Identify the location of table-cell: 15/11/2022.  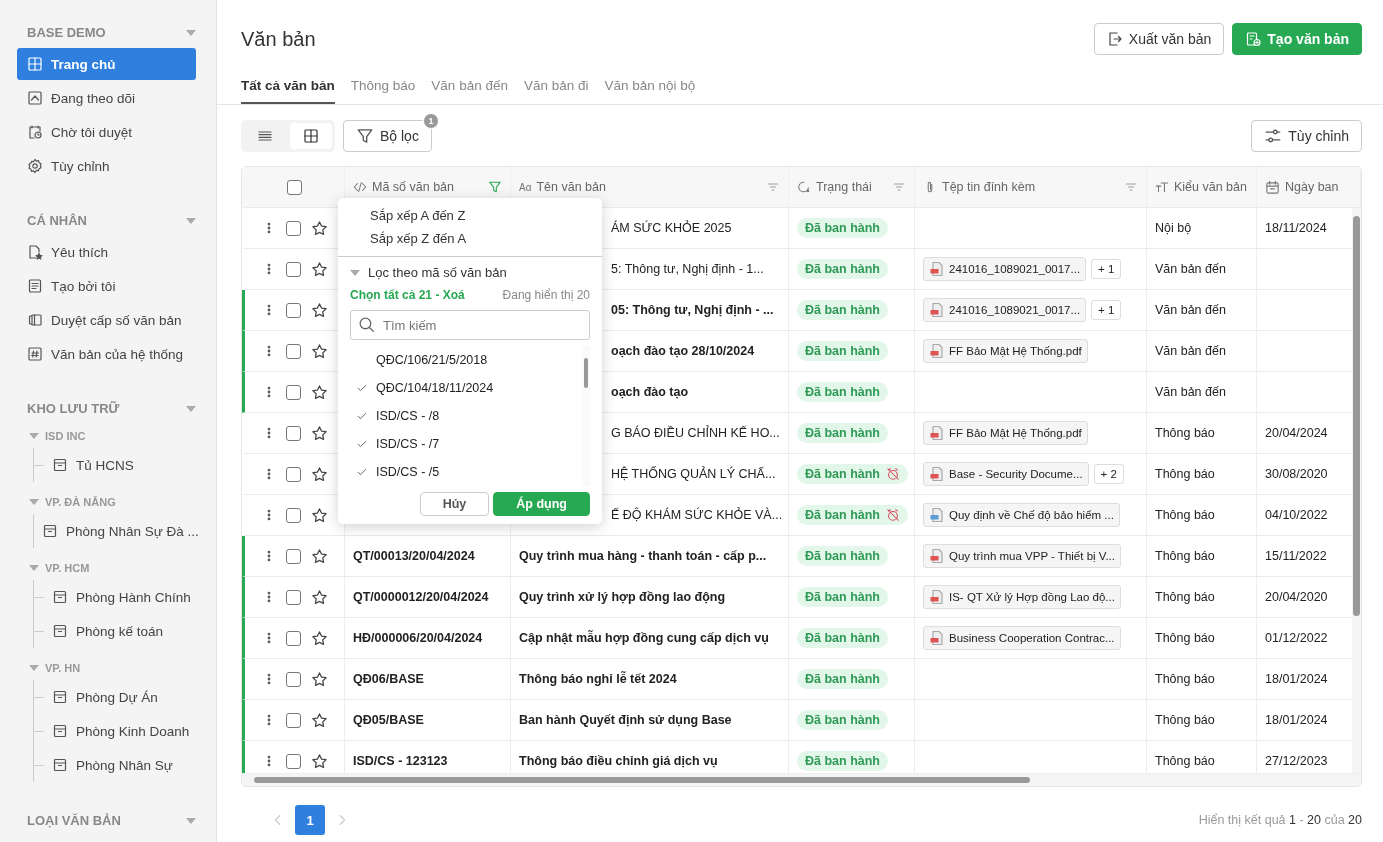
(1296, 556).